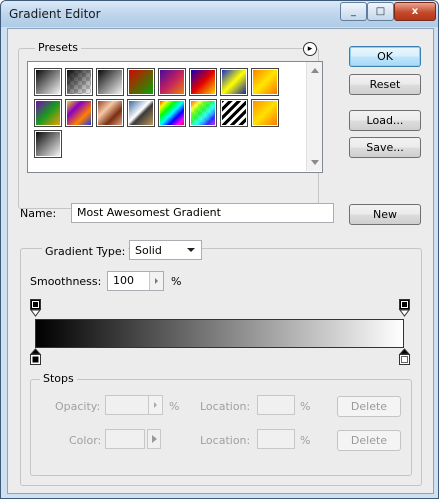 The image size is (439, 499). I want to click on delete-color-stop-button: Delete, so click(369, 440).